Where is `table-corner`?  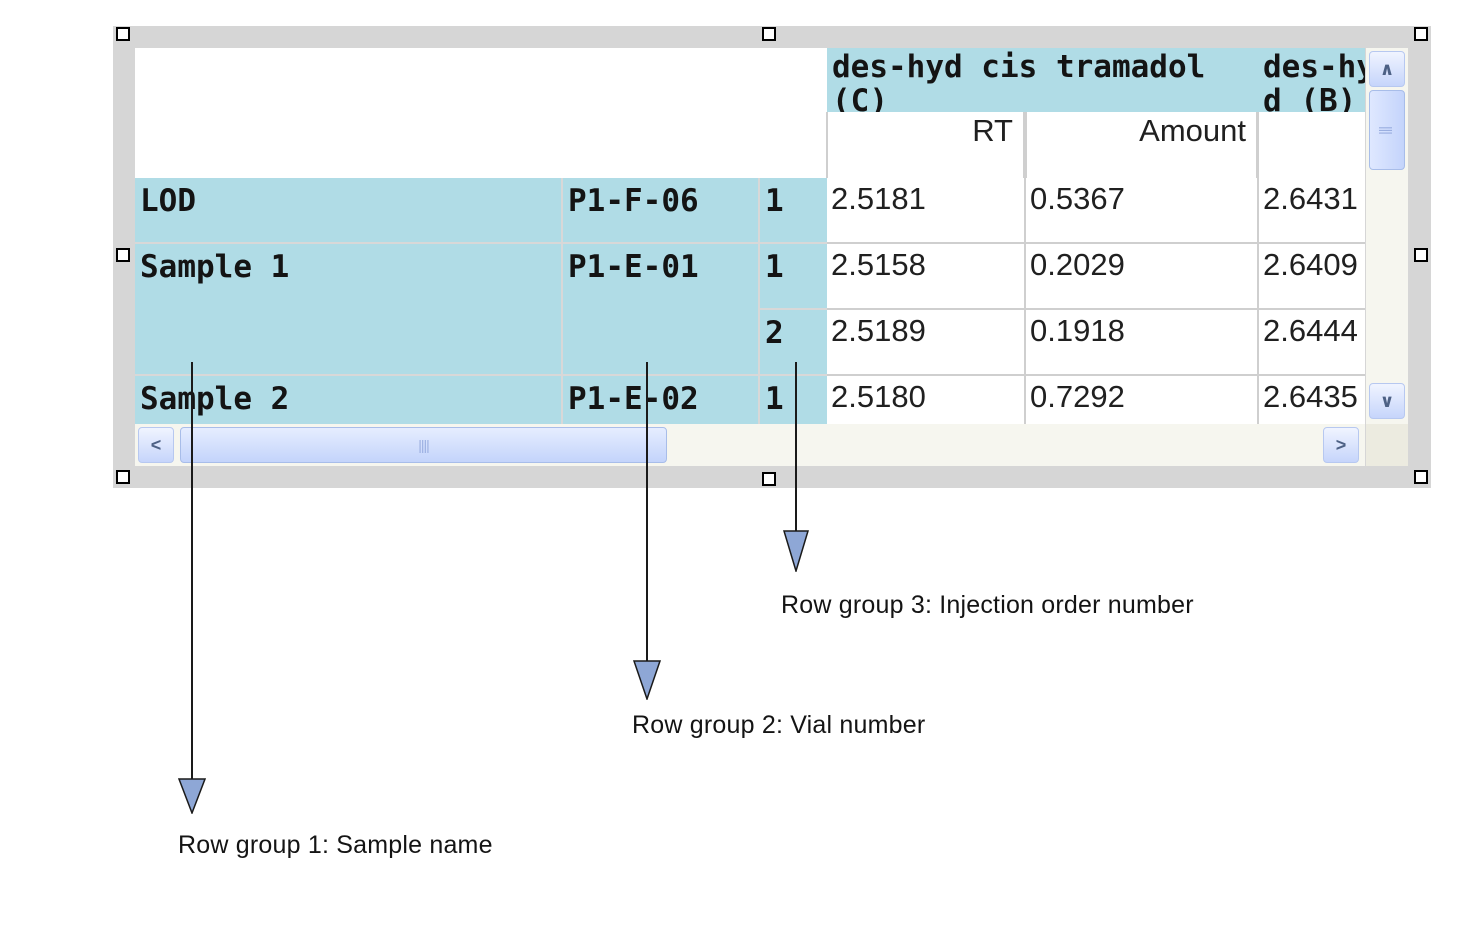
table-corner is located at coordinates (481, 113).